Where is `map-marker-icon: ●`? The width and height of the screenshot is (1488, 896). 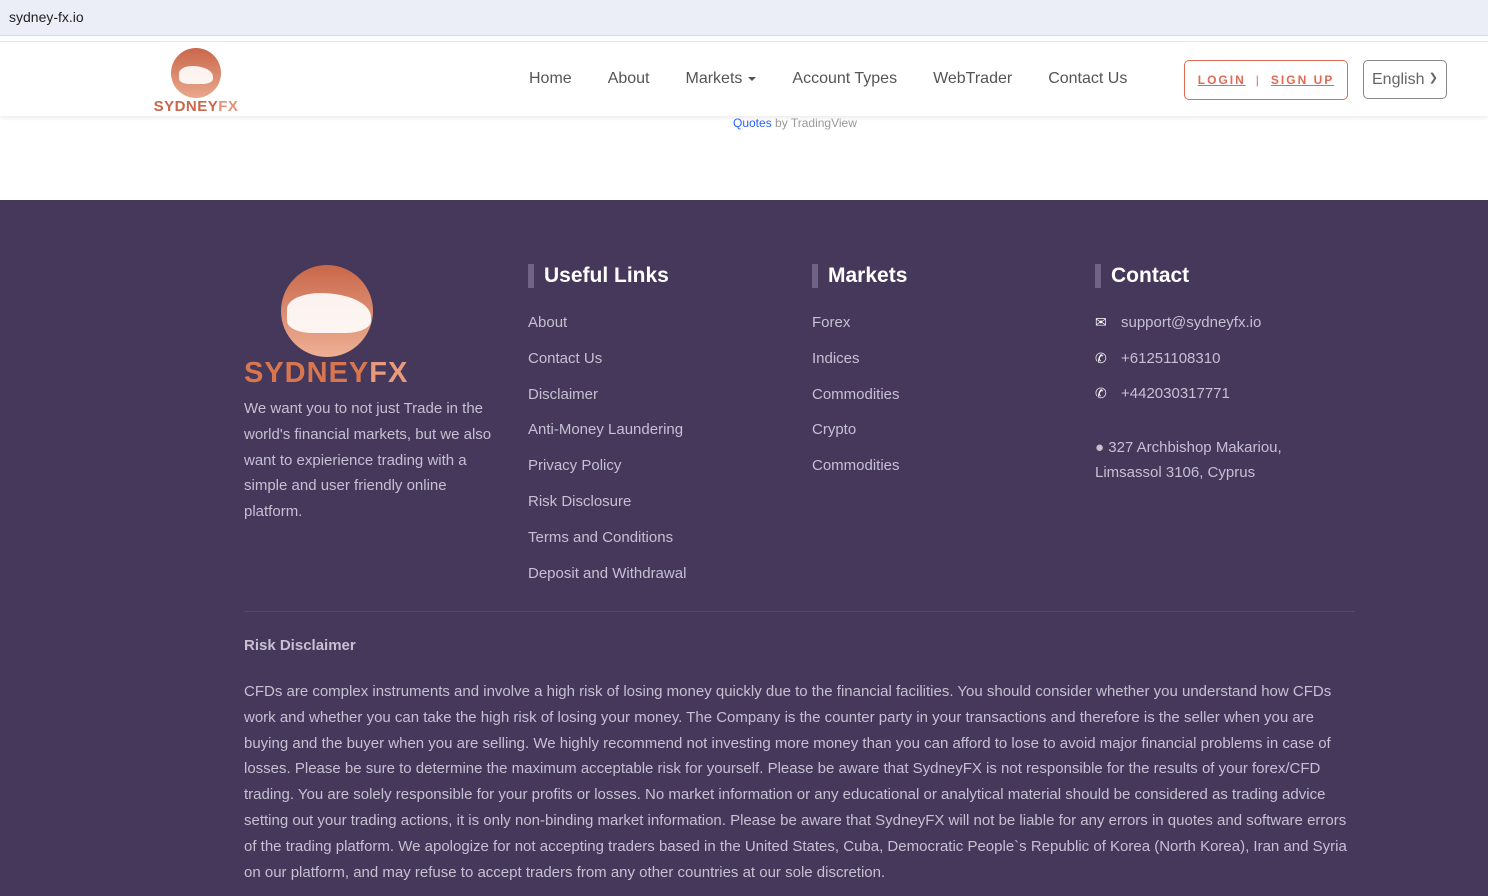 map-marker-icon: ● is located at coordinates (1100, 447).